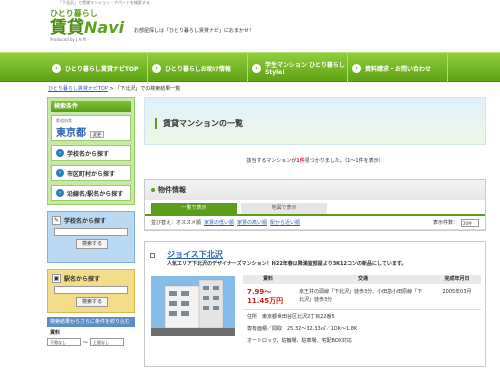  What do you see at coordinates (67, 28) in the screenshot?
I see `logo-main-word: 賃貸` at bounding box center [67, 28].